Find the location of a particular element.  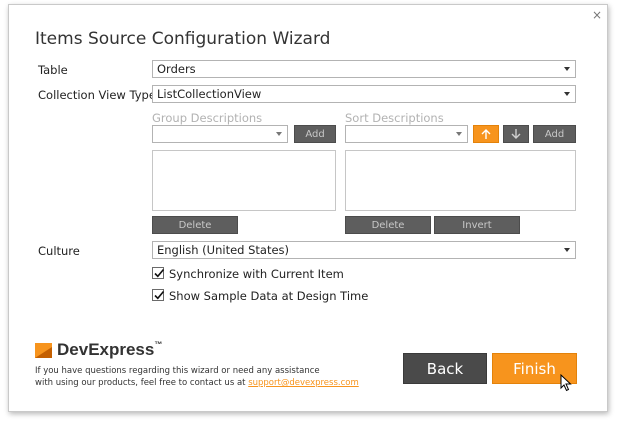

group-descriptions-list is located at coordinates (244, 180).